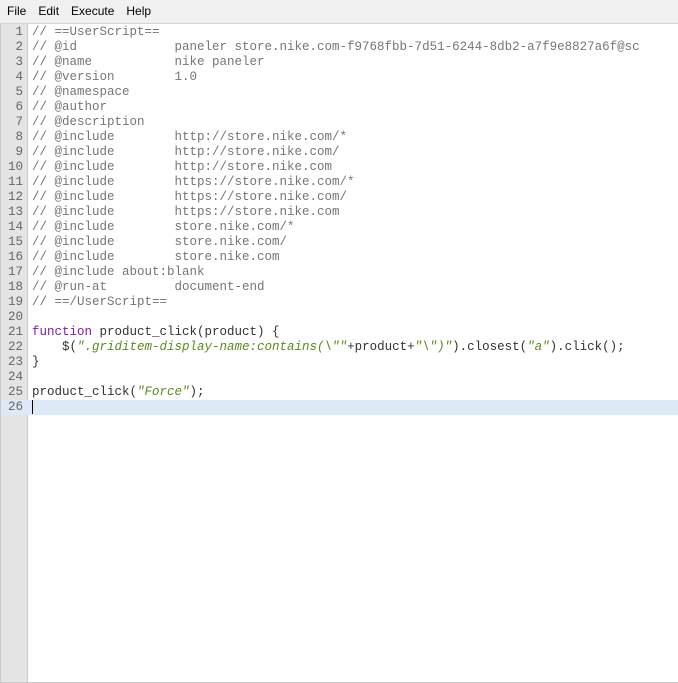 This screenshot has height=683, width=678. What do you see at coordinates (339, 317) in the screenshot?
I see `code-line: 20` at bounding box center [339, 317].